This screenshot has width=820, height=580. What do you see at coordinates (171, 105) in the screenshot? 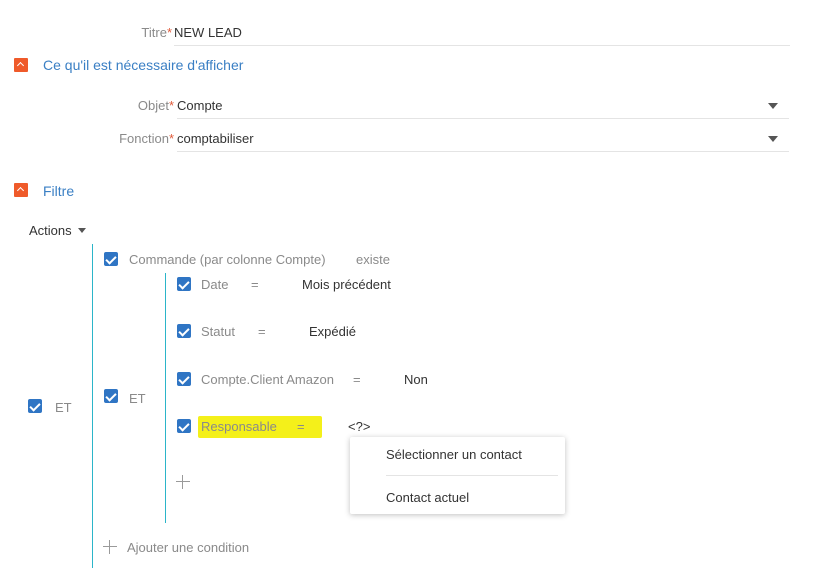
I see `object-required-mark: *` at bounding box center [171, 105].